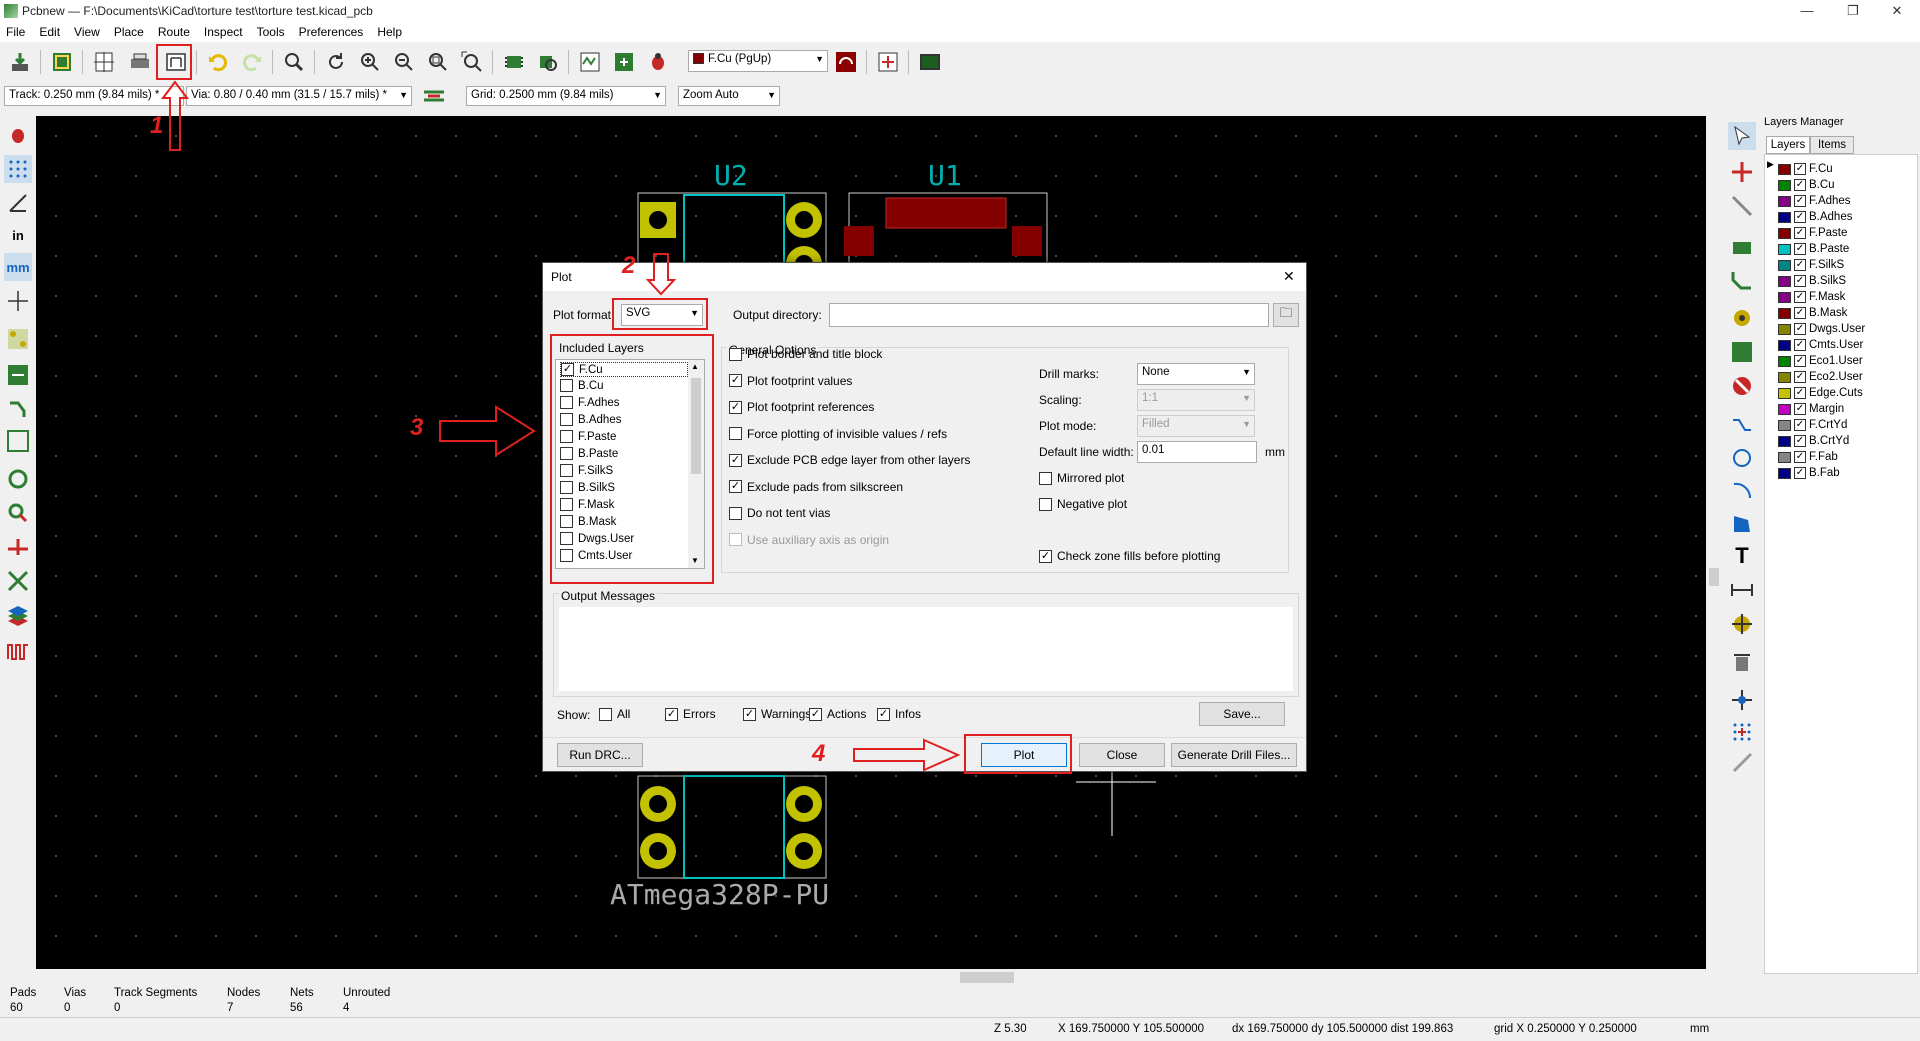  Describe the element at coordinates (1806, 185) in the screenshot. I see `layer-row: ✓ B.Cu` at that location.